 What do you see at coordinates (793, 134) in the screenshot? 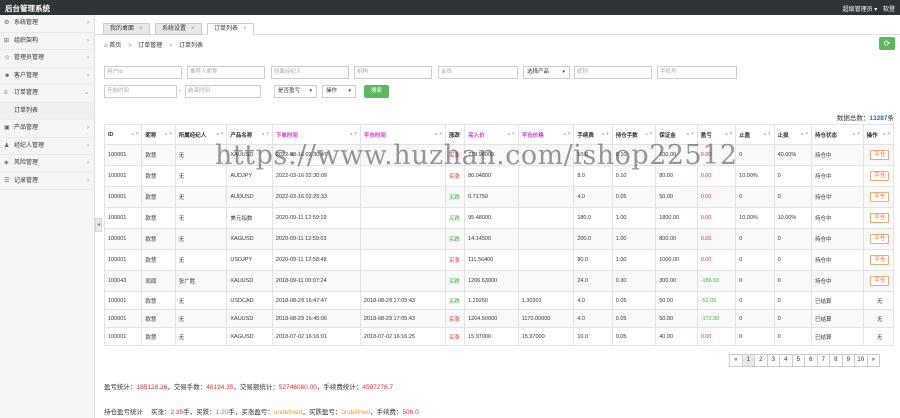
I see `column-header: 止损 ▲▼` at bounding box center [793, 134].